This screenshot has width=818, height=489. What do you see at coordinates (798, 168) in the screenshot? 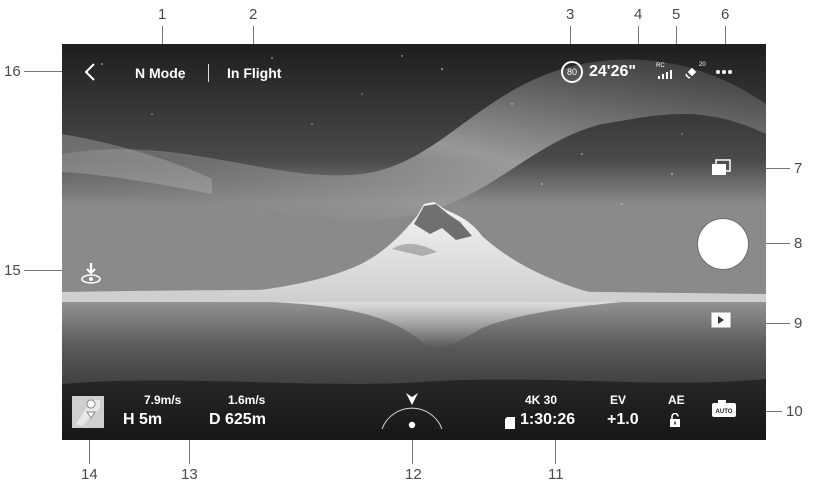
I see `callout-7: 7` at bounding box center [798, 168].